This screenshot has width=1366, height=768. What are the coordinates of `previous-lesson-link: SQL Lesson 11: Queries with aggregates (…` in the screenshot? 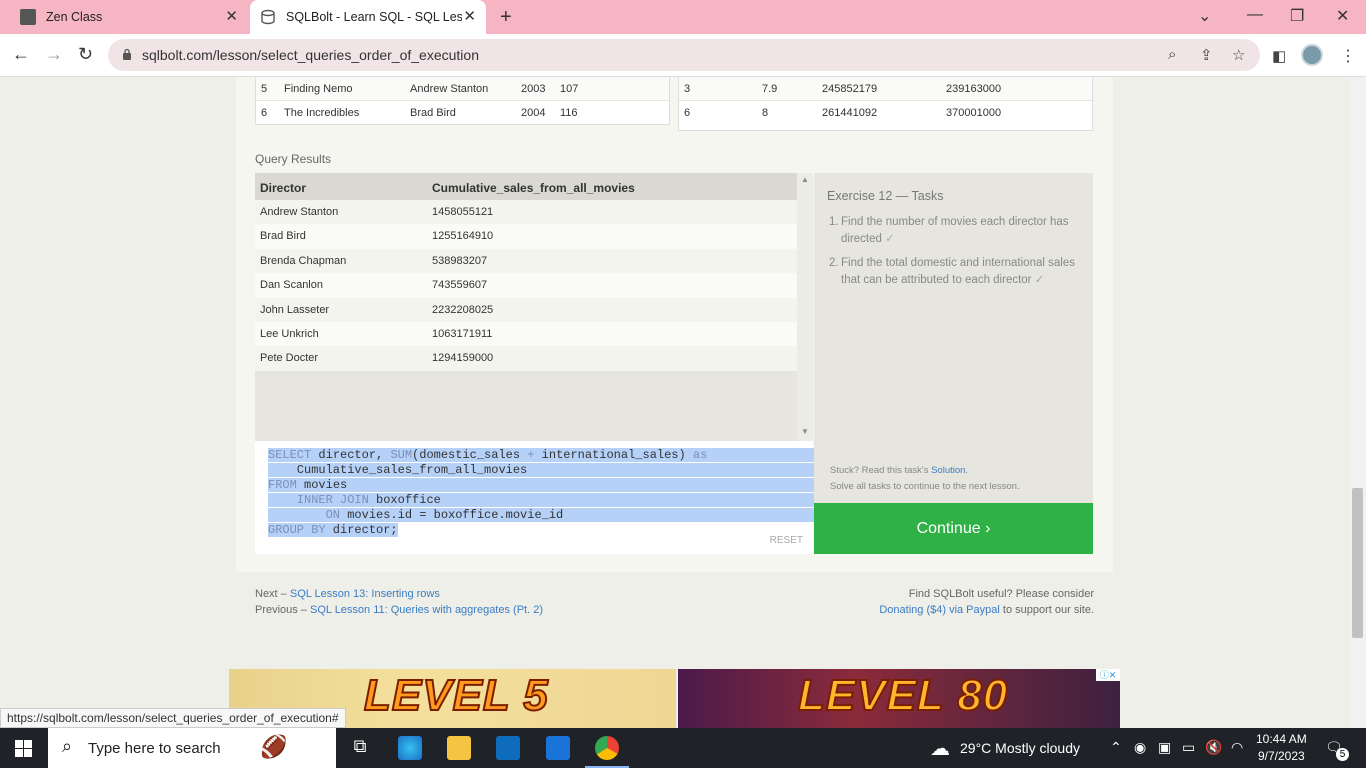 It's located at (426, 610).